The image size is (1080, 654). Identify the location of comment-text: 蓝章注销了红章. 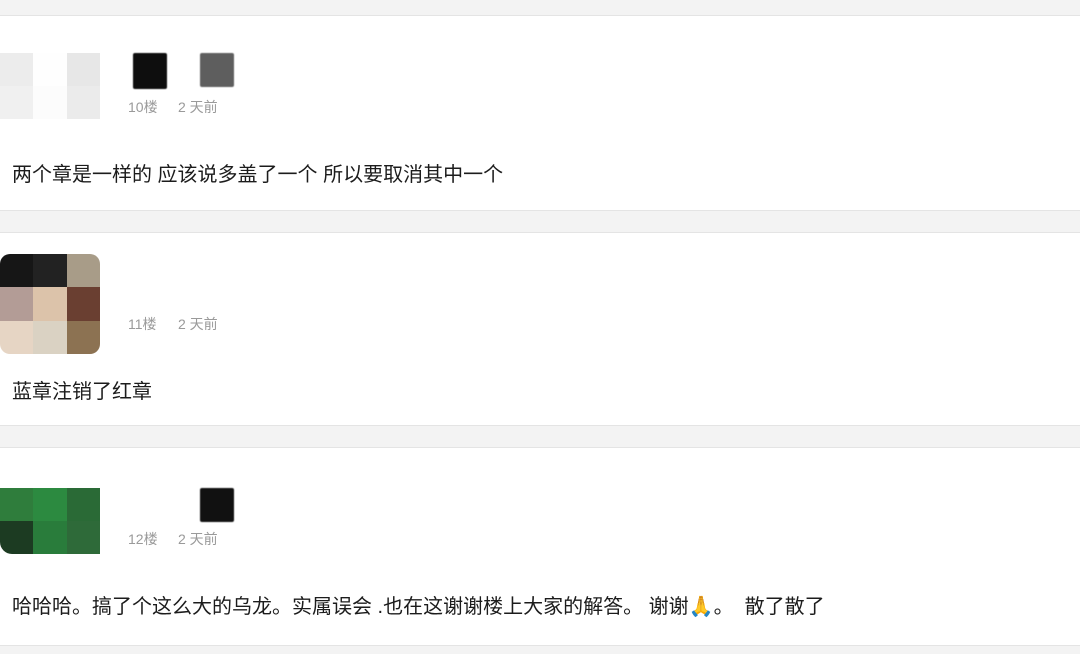
(82, 392).